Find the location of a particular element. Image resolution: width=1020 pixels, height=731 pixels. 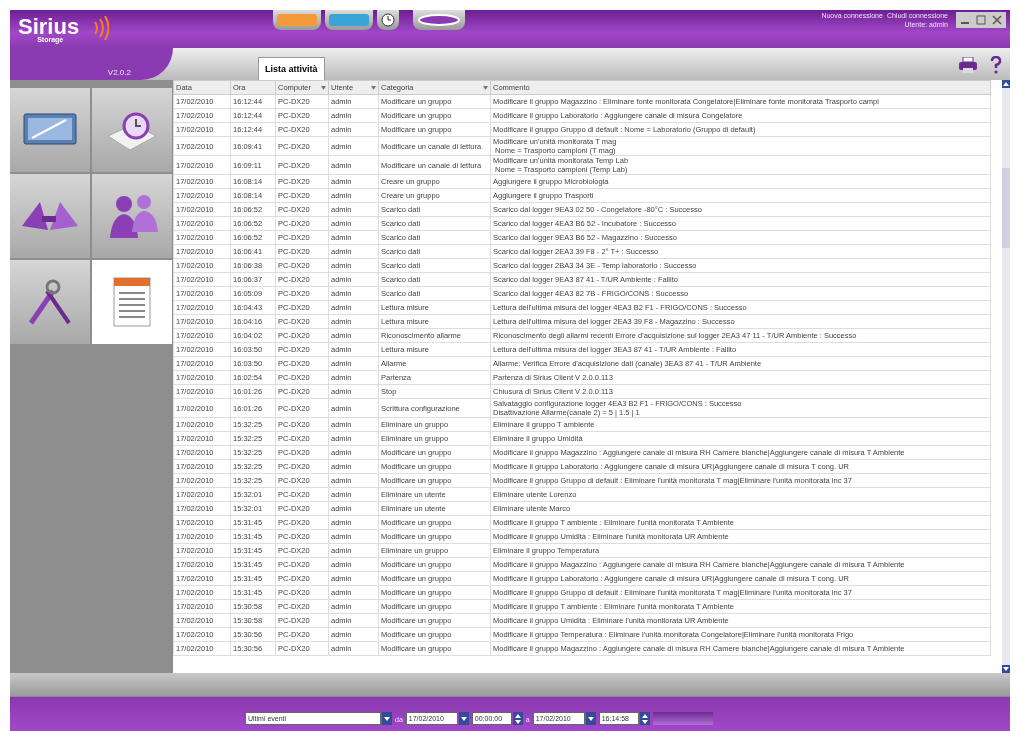

ring-icon is located at coordinates (439, 20).